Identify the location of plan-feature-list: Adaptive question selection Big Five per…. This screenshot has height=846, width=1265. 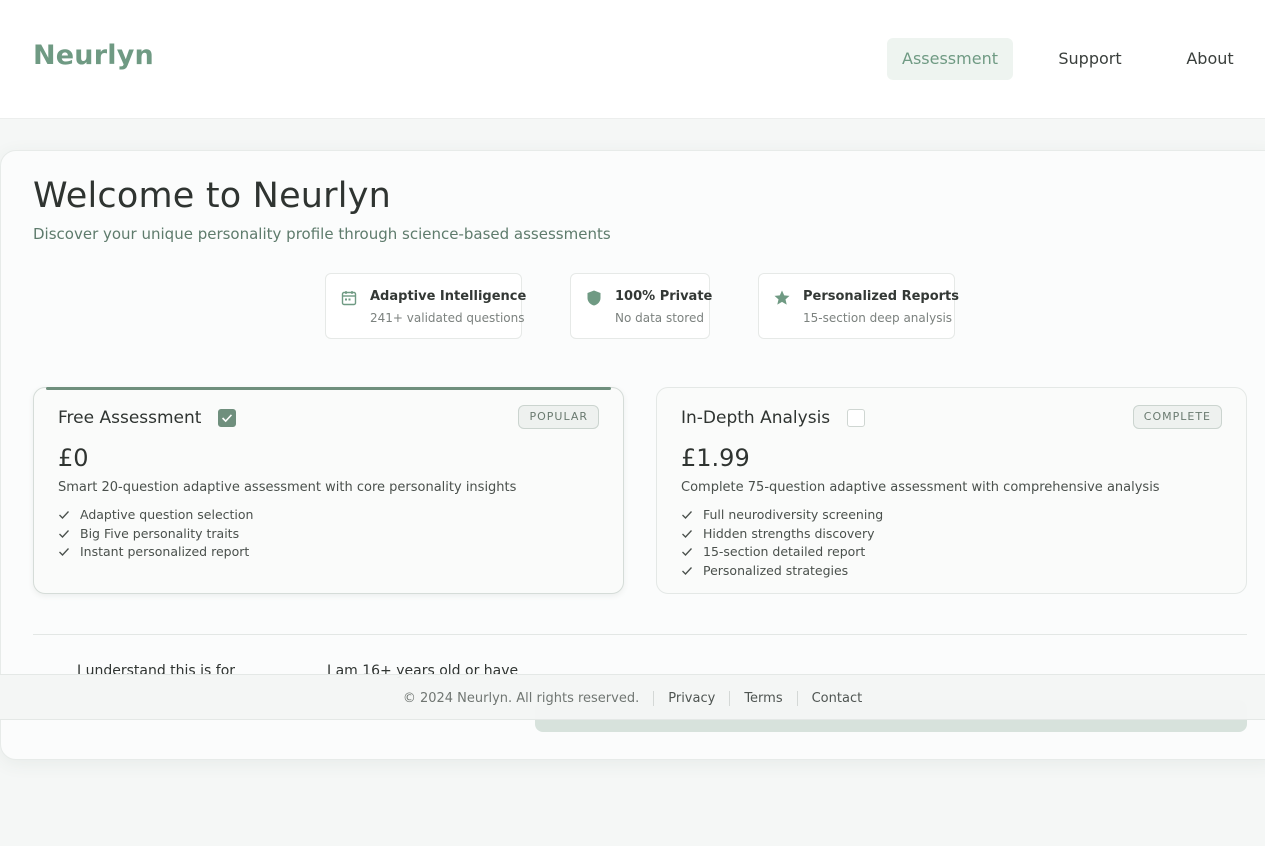
(155, 534).